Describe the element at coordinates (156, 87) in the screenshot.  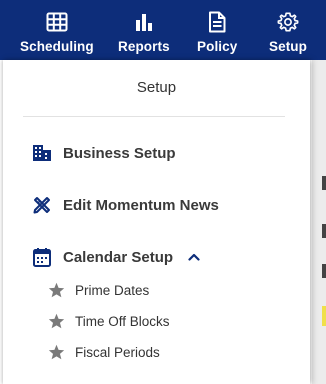
I see `panel-title: Setup` at that location.